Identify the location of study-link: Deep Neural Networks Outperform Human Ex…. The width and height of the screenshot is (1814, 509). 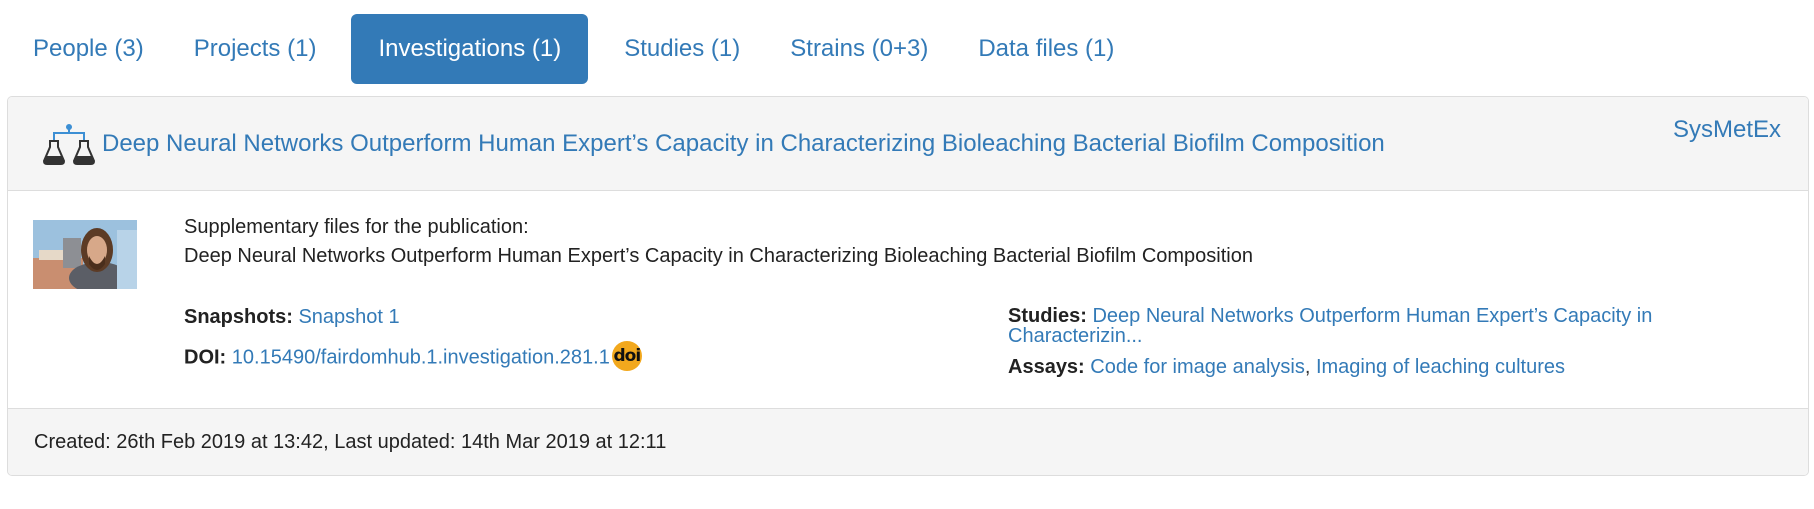
(1330, 326).